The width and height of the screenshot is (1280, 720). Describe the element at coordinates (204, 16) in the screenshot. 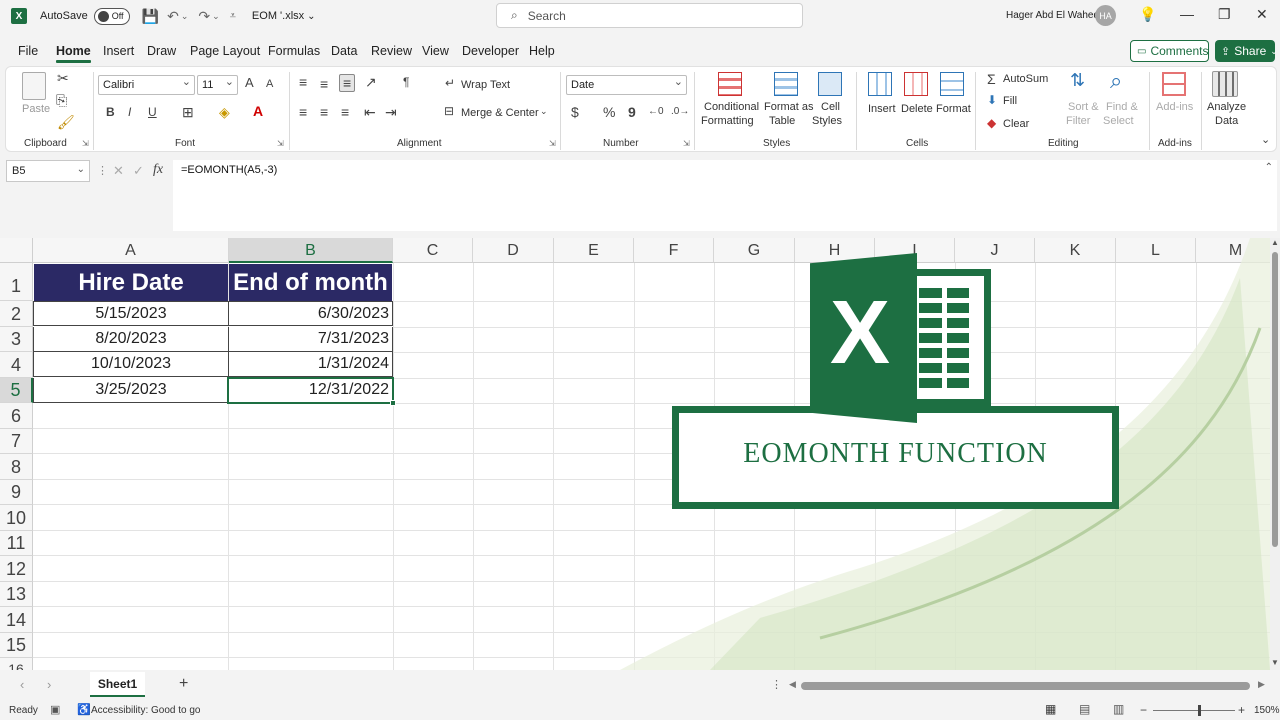

I see `redo-icon: ↷` at that location.